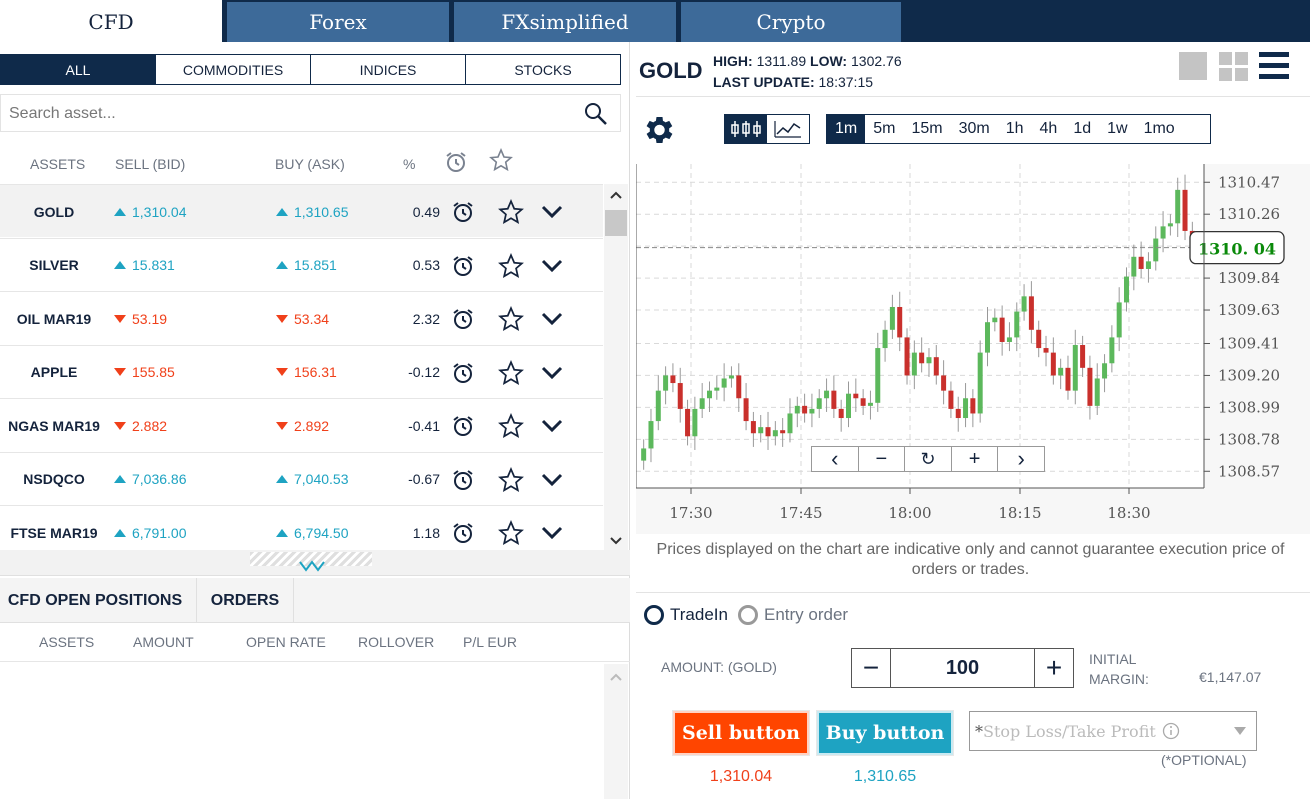  Describe the element at coordinates (882, 459) in the screenshot. I see `chart-zoom-out-button: −` at that location.